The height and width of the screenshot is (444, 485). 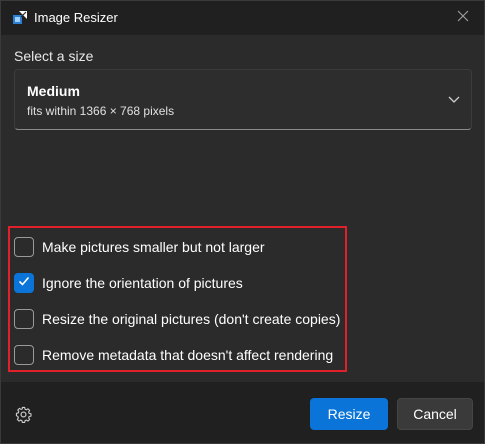 I want to click on checkmark-icon, so click(x=24, y=283).